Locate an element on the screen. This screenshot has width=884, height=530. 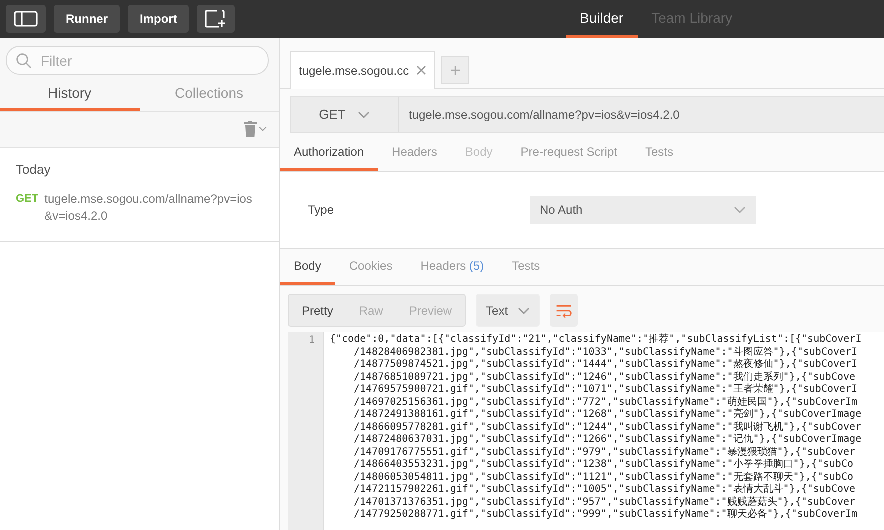
history-date-heading: Today is located at coordinates (34, 169).